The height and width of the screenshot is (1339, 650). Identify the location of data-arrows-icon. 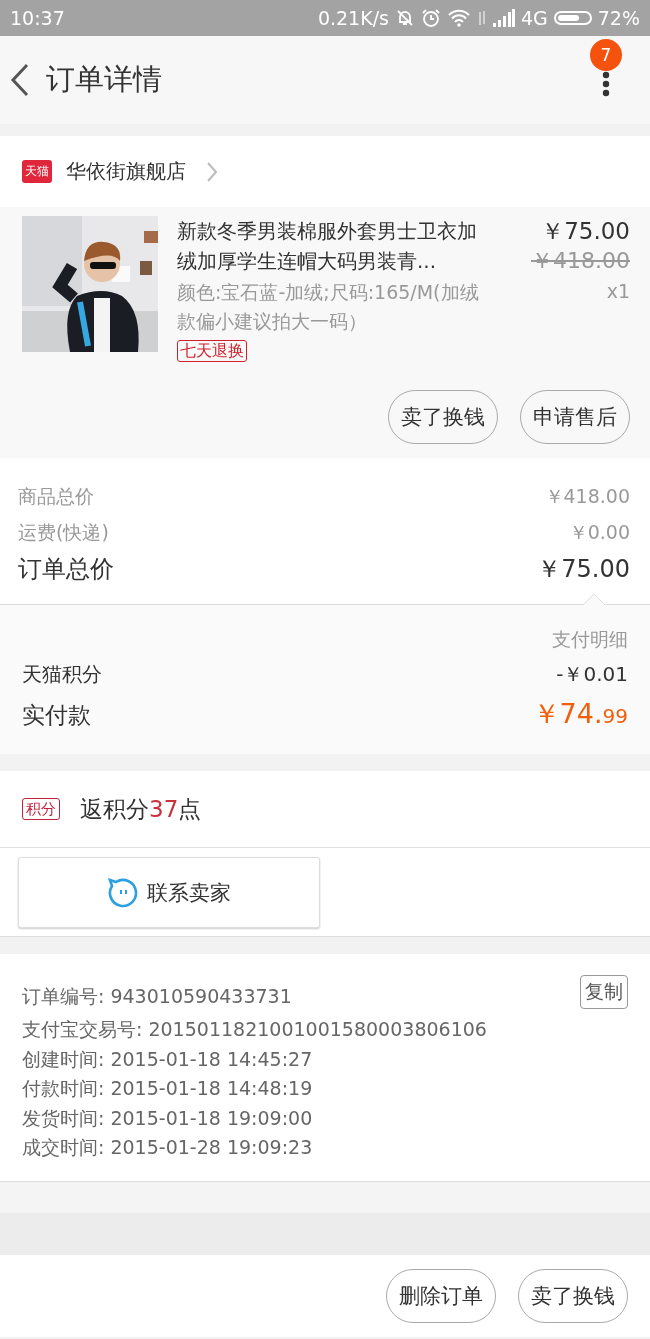
(481, 18).